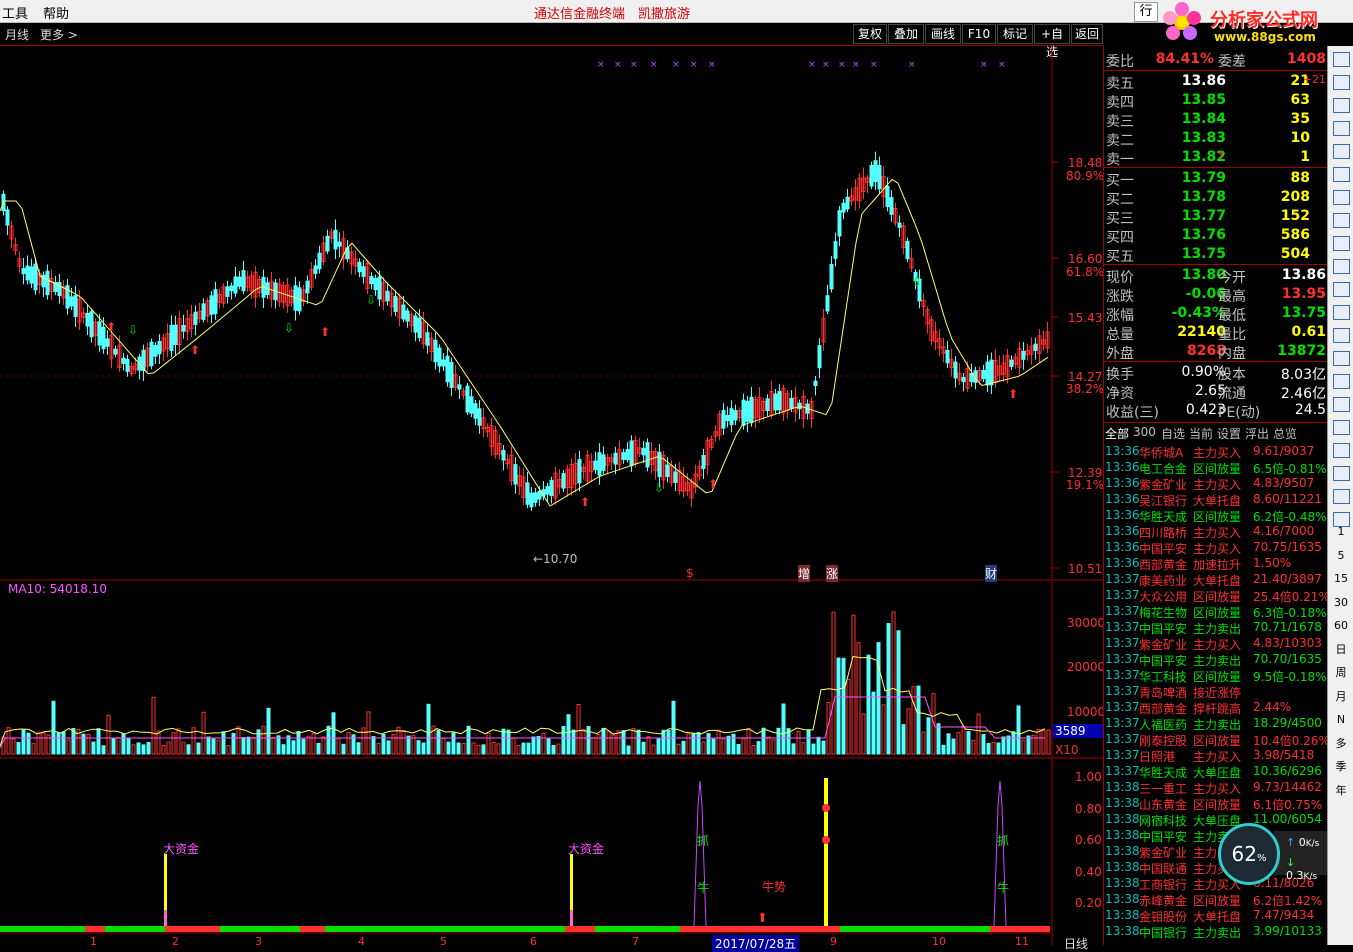  What do you see at coordinates (1216, 516) in the screenshot?
I see `tick-row: 13:36 华胜天成 区间放量 6.2倍-0.48%` at bounding box center [1216, 516].